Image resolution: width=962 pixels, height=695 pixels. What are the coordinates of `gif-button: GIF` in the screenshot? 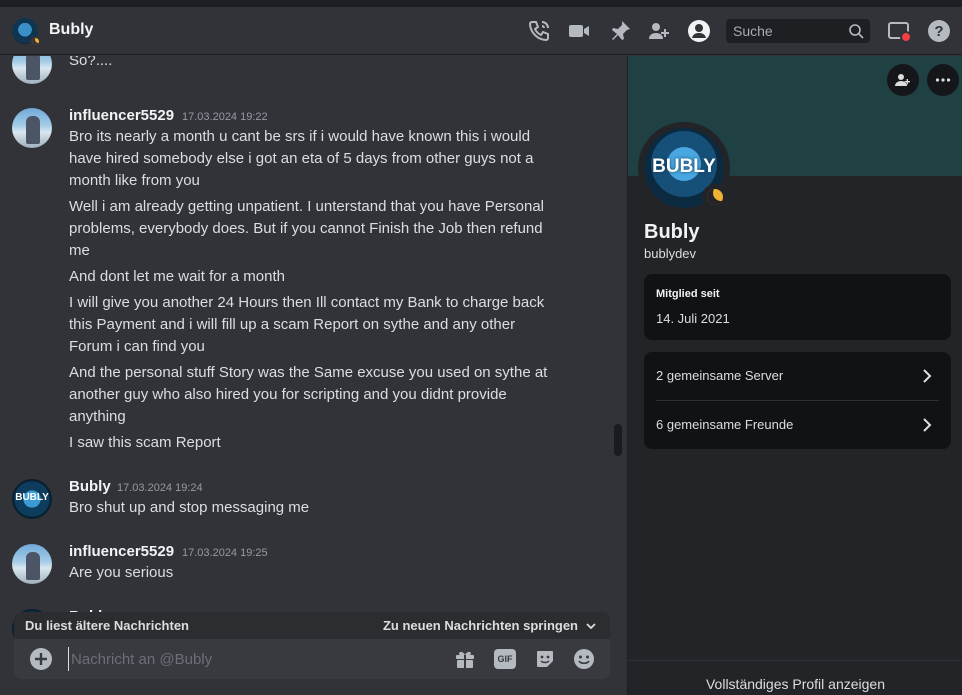 It's located at (505, 659).